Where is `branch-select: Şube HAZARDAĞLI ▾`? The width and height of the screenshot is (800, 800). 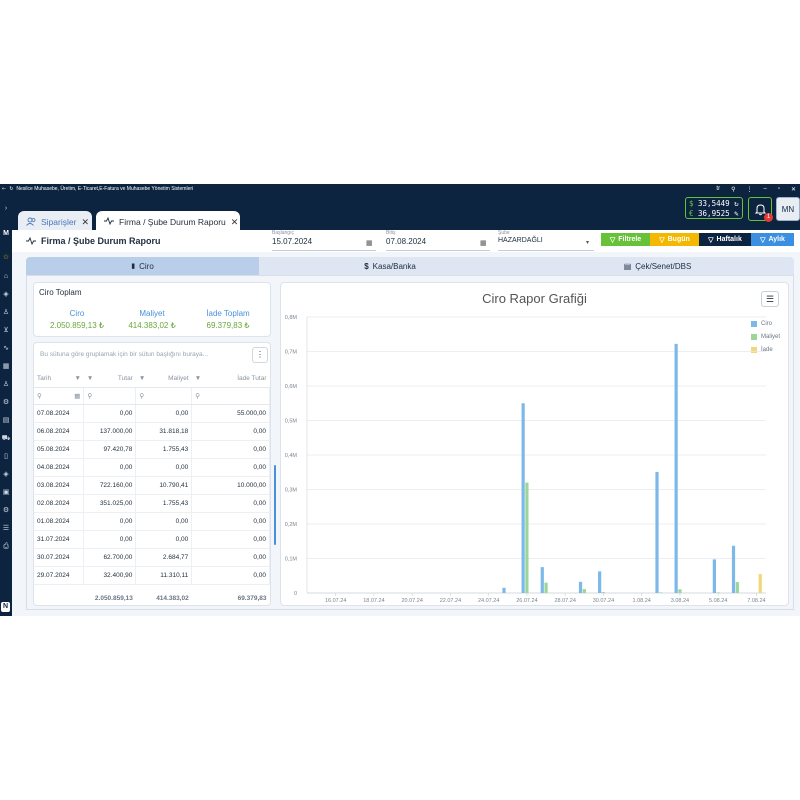 branch-select: Şube HAZARDAĞLI ▾ is located at coordinates (546, 240).